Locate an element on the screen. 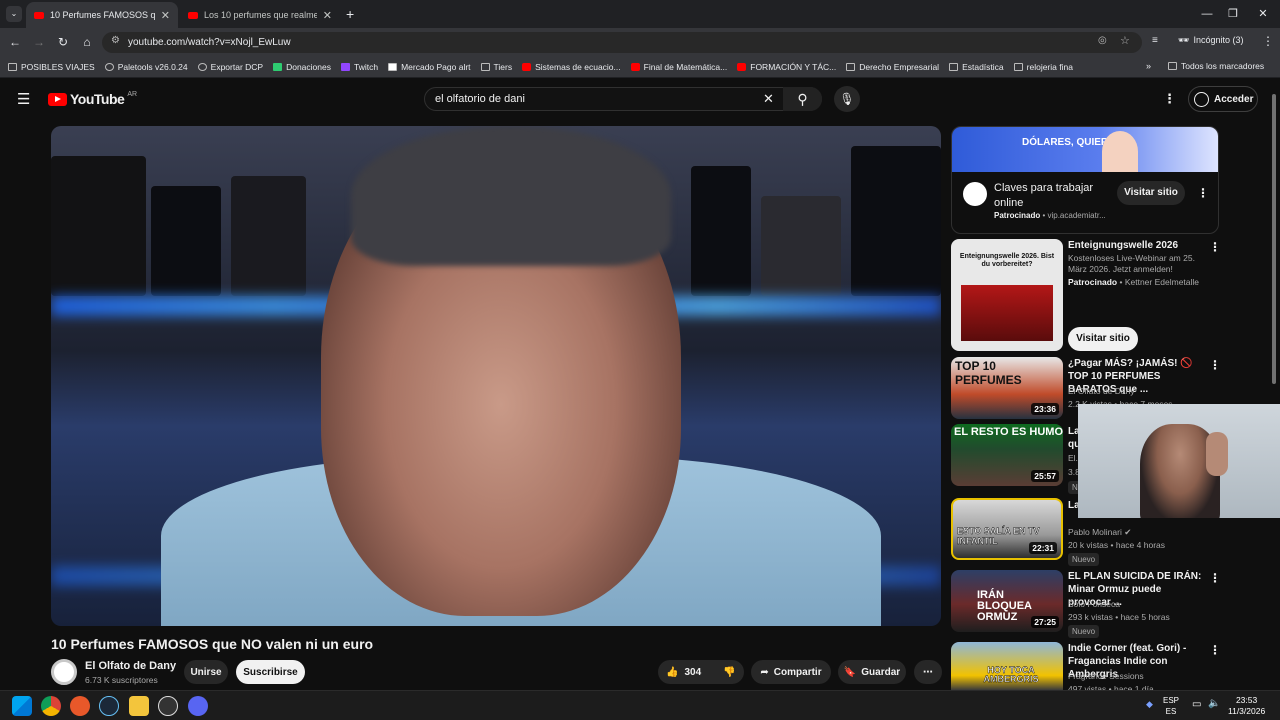  thumbs-up-icon: 👍 is located at coordinates (672, 672).